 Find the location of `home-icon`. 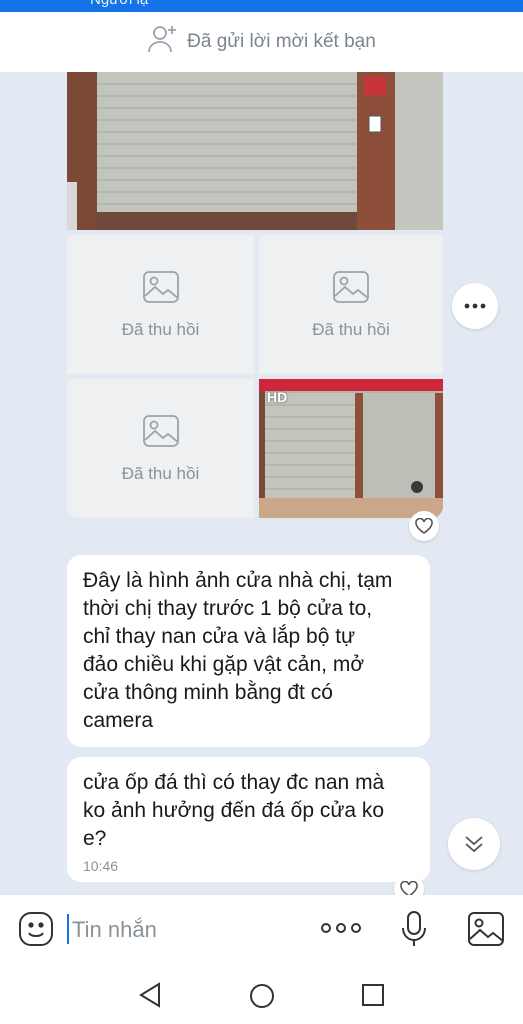

home-icon is located at coordinates (262, 996).